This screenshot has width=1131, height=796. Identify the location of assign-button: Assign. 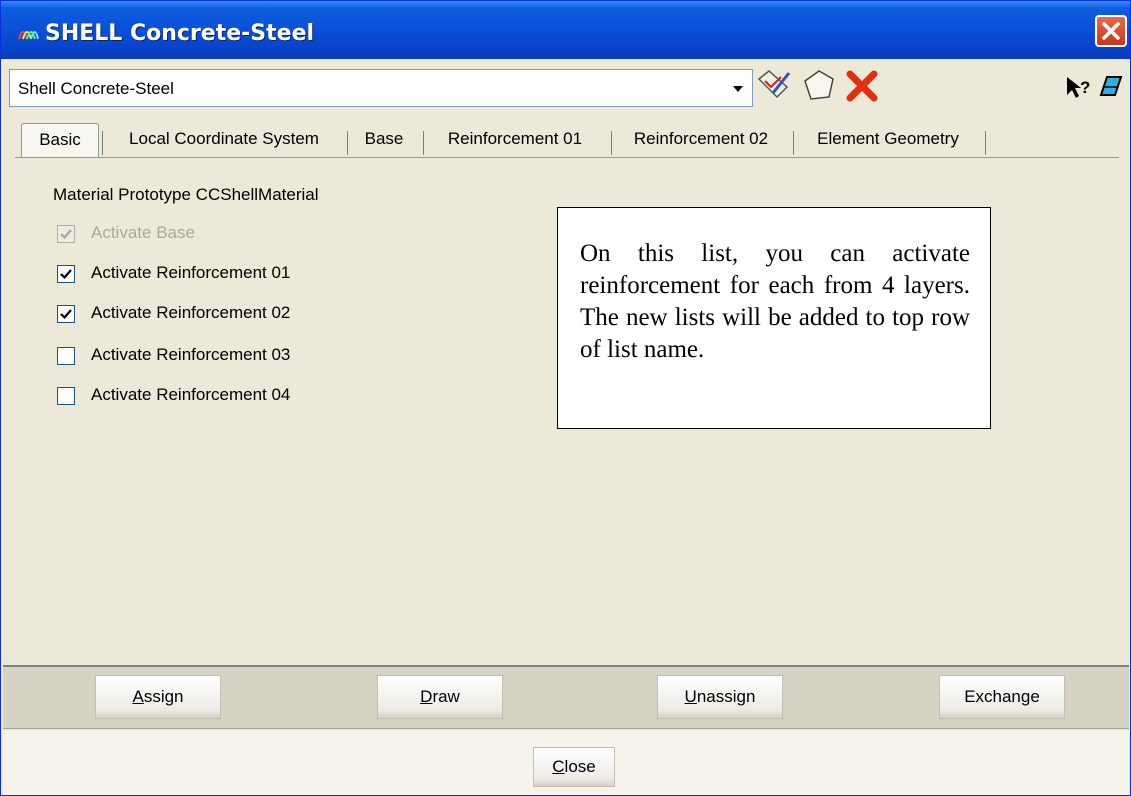
(158, 697).